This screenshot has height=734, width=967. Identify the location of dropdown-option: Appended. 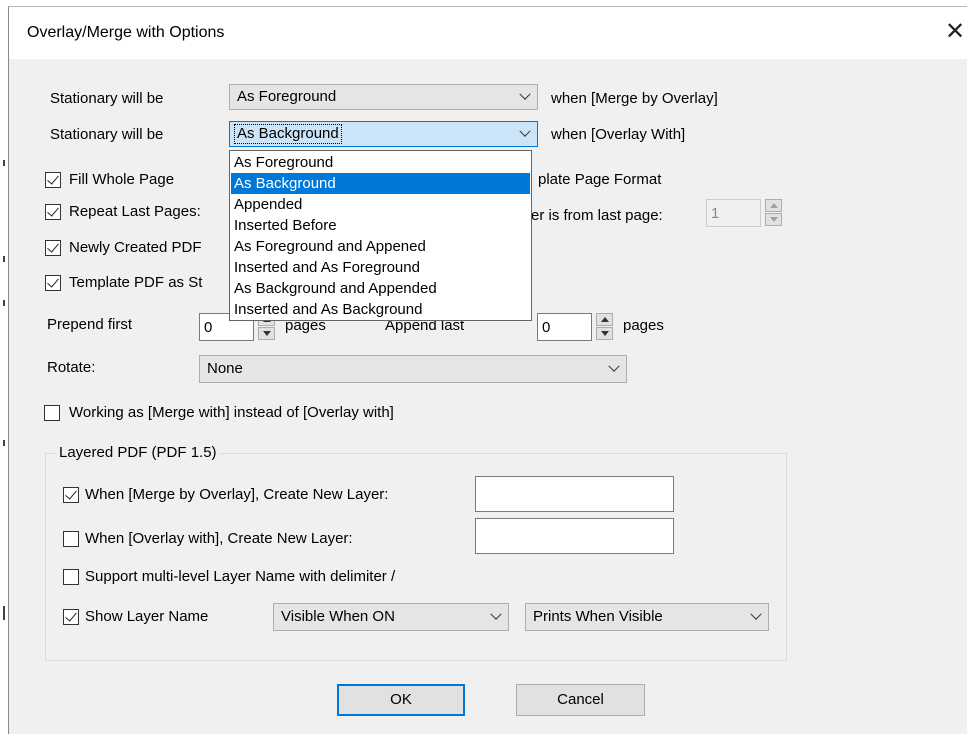
(380, 204).